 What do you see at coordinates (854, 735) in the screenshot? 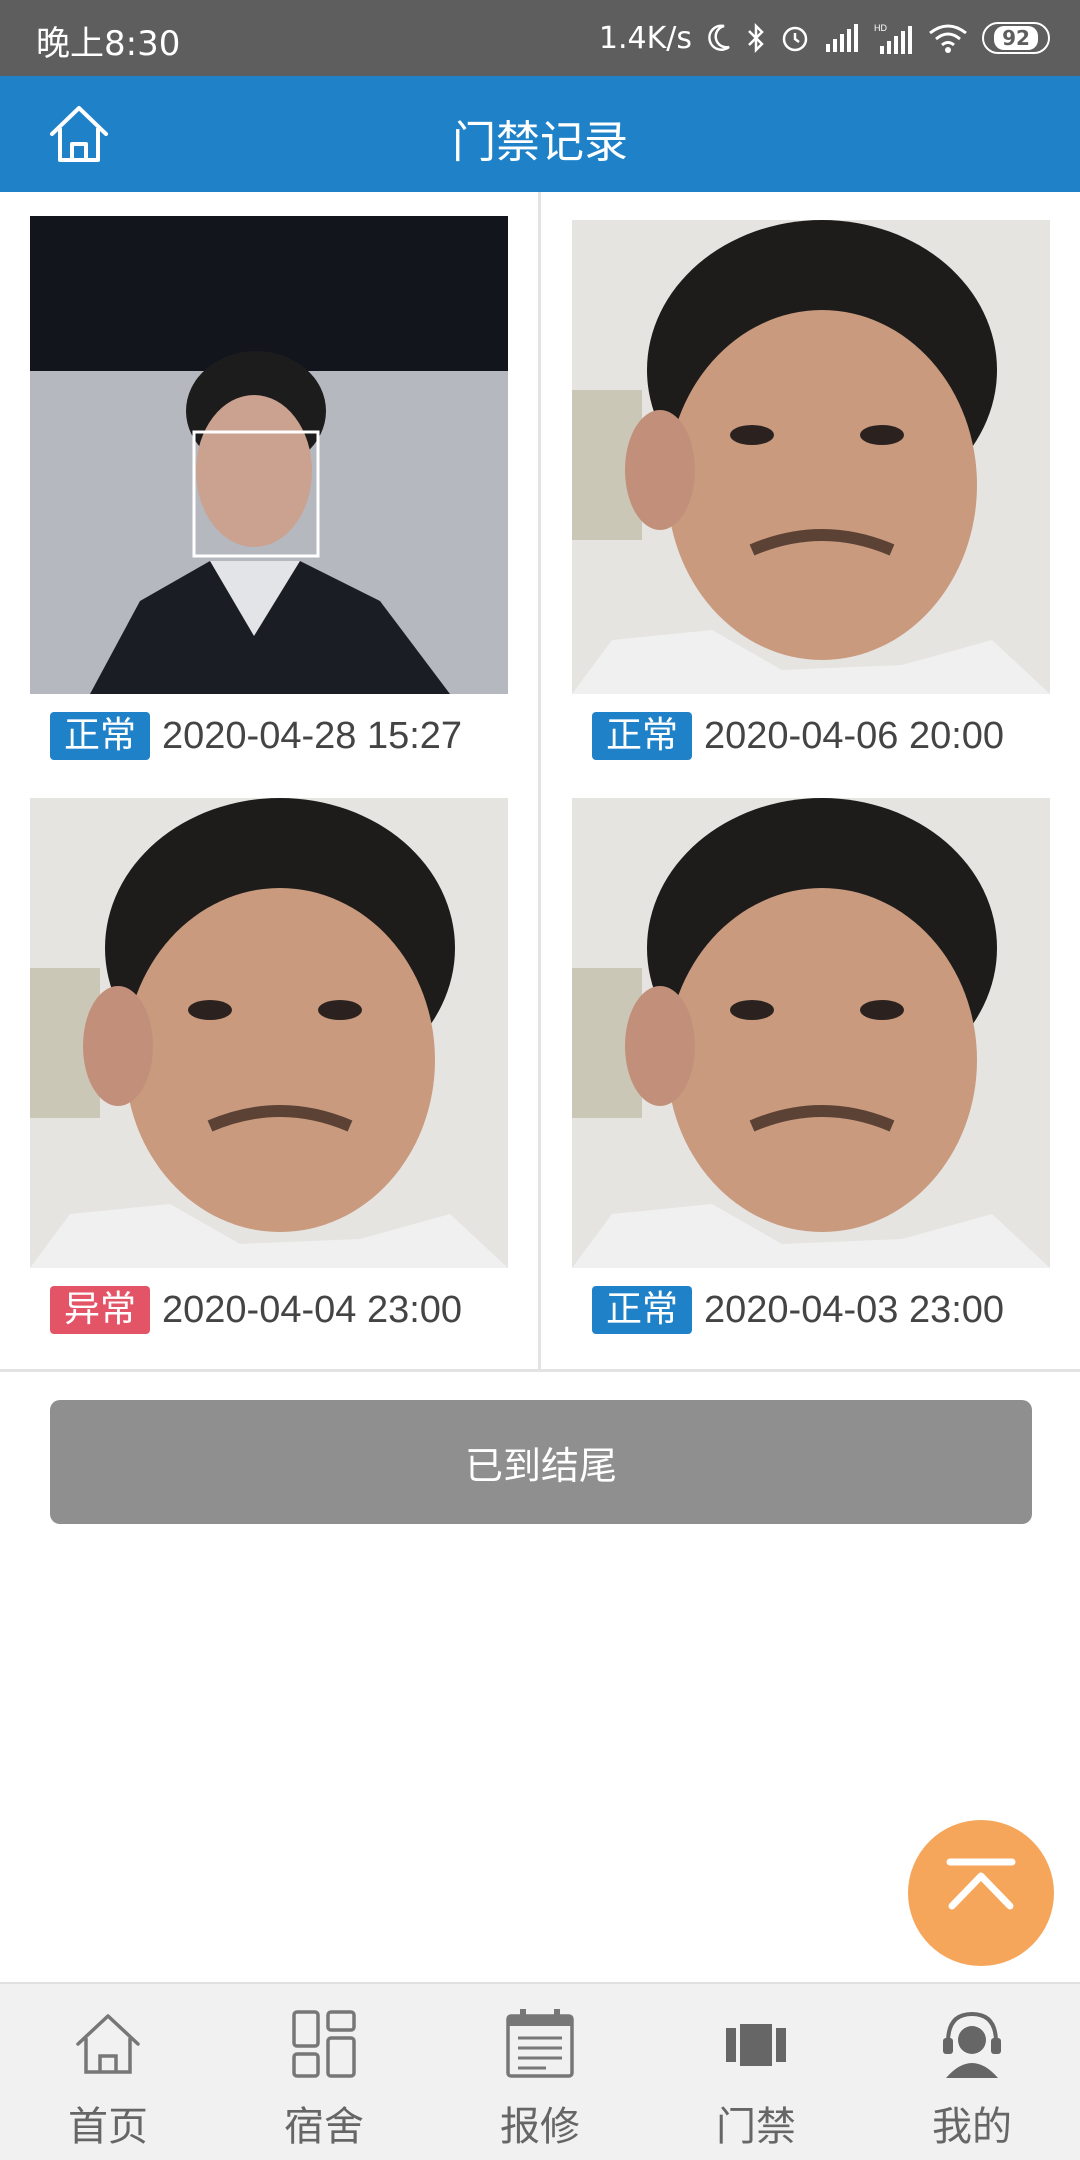
I see `record-datetime: 2020-04-06 20:00` at bounding box center [854, 735].